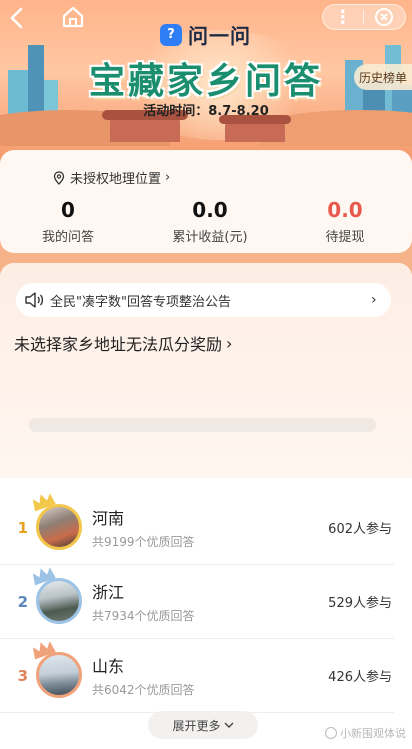 The width and height of the screenshot is (412, 749). I want to click on activity-time: 活动时间：8.7-8.20, so click(206, 111).